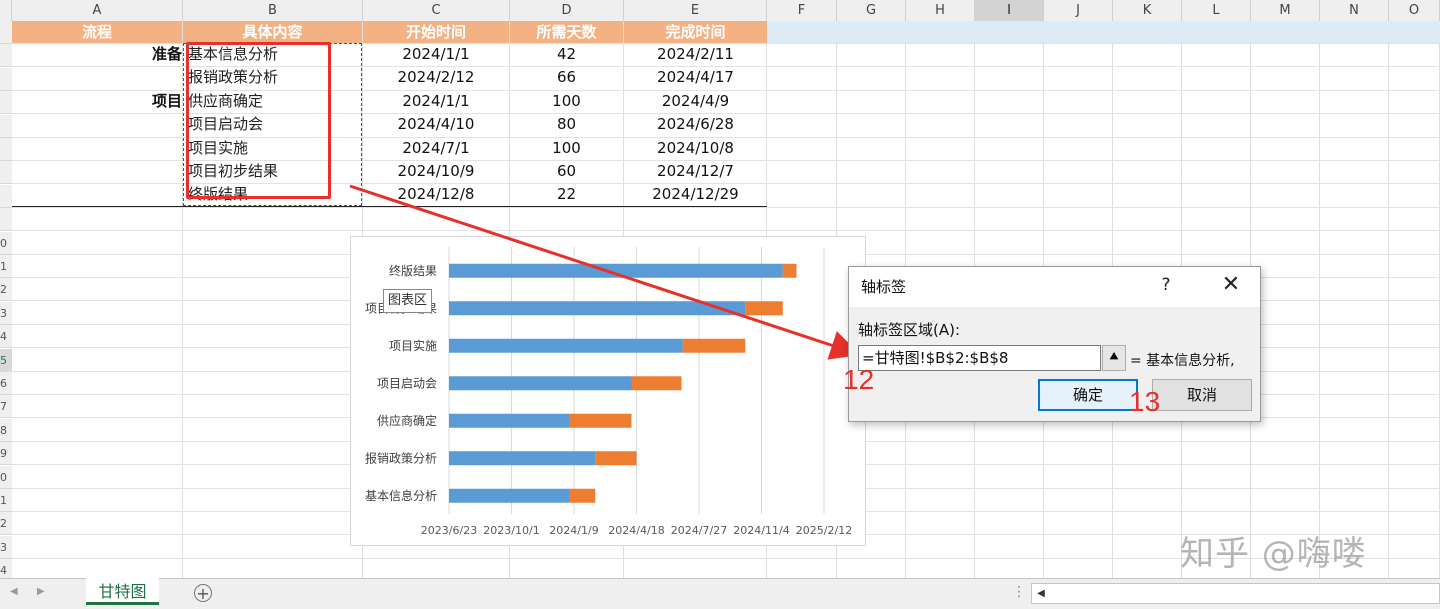 This screenshot has width=1440, height=609. I want to click on axis-label-range-label: 轴标签区域(A):, so click(909, 330).